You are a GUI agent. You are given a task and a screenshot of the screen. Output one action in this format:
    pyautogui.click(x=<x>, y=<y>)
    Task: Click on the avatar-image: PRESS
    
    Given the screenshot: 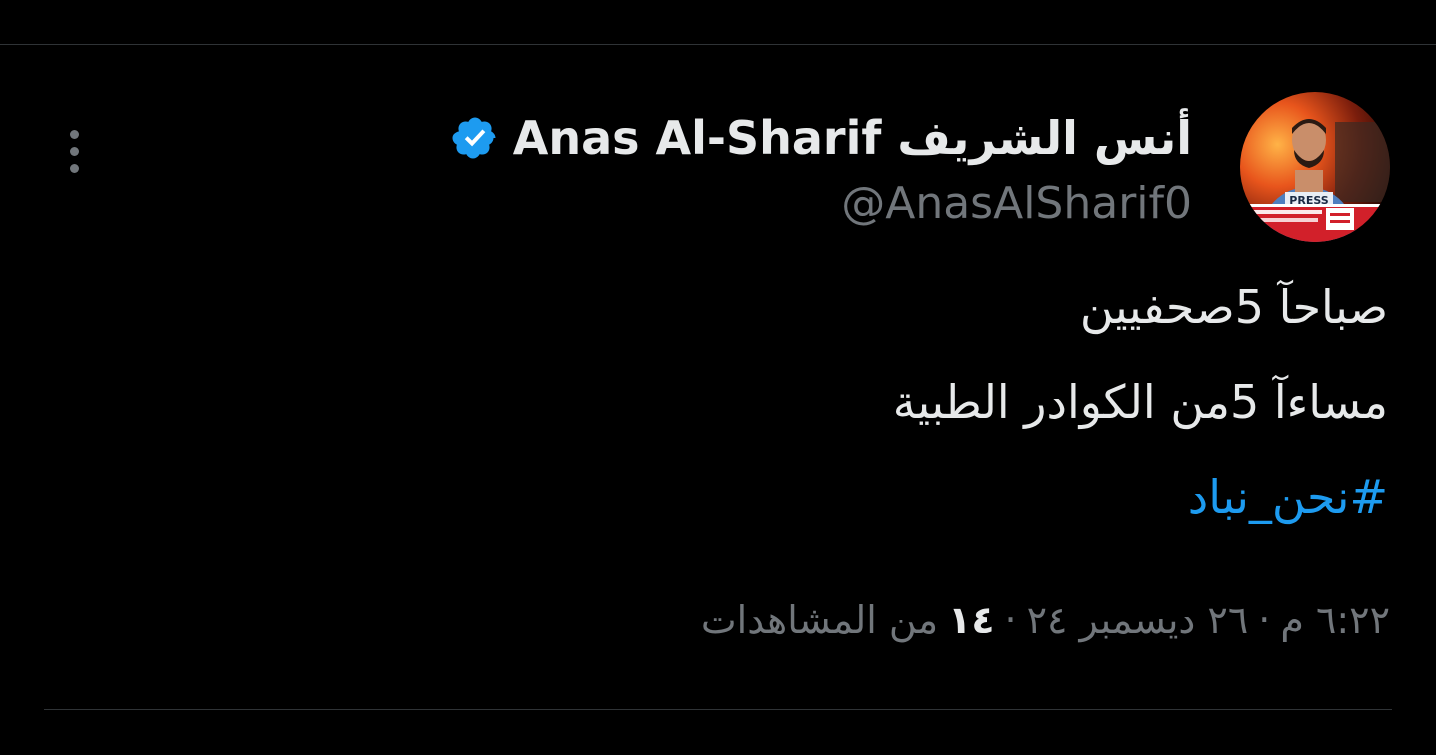 What is the action you would take?
    pyautogui.click(x=1315, y=167)
    